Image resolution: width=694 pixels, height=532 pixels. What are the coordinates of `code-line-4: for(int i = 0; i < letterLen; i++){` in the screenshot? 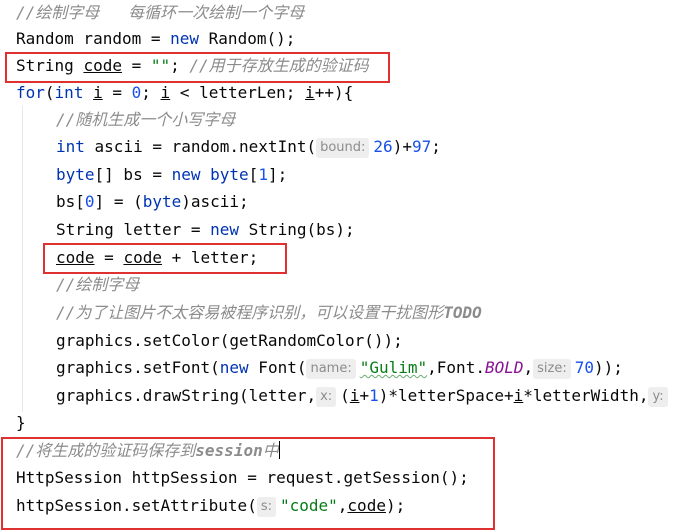 It's located at (355, 93).